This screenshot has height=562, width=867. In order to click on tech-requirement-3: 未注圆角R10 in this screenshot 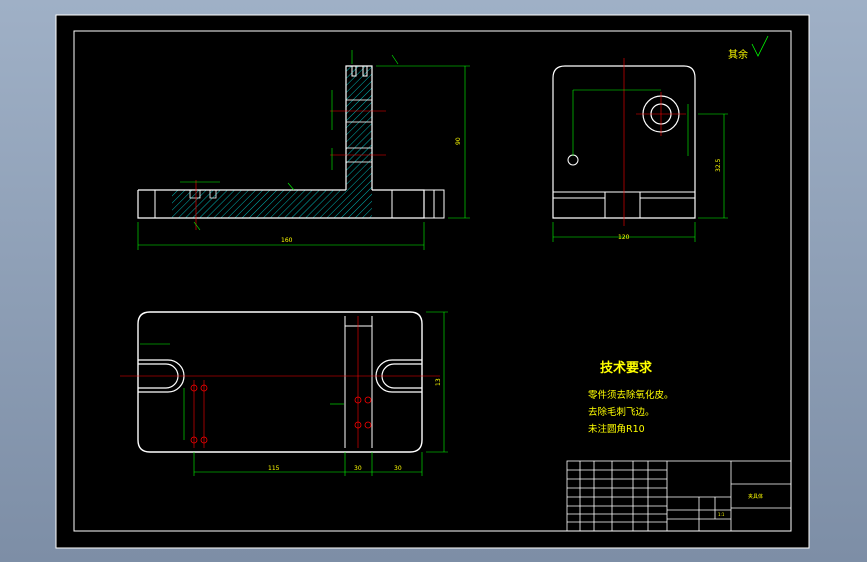, I will do `click(616, 429)`.